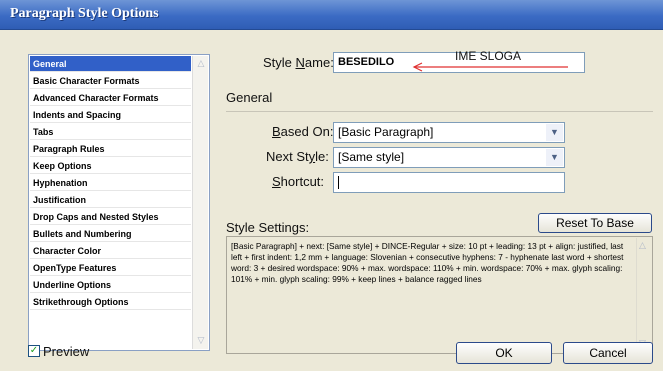  What do you see at coordinates (488, 56) in the screenshot?
I see `style-name-annotation: IME SLOGA` at bounding box center [488, 56].